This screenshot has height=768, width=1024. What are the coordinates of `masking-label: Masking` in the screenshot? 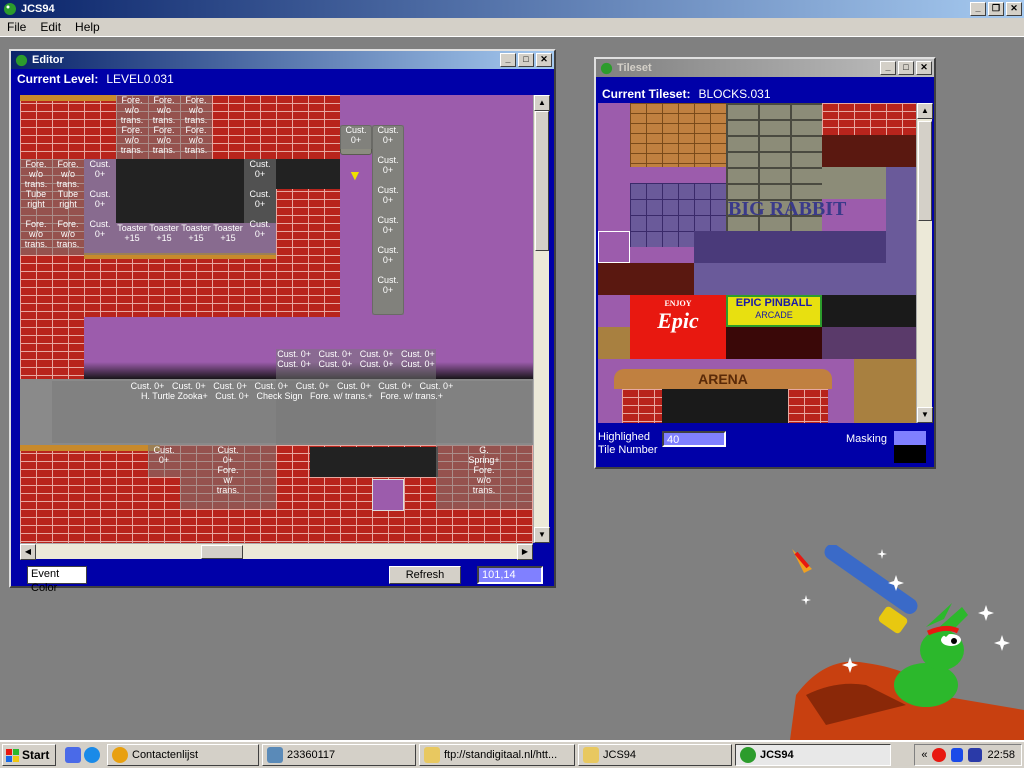 It's located at (866, 439).